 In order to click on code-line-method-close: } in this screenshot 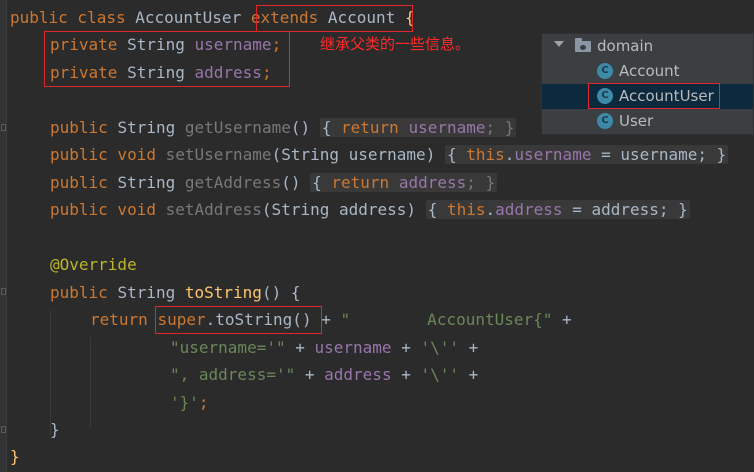, I will do `click(55, 429)`.